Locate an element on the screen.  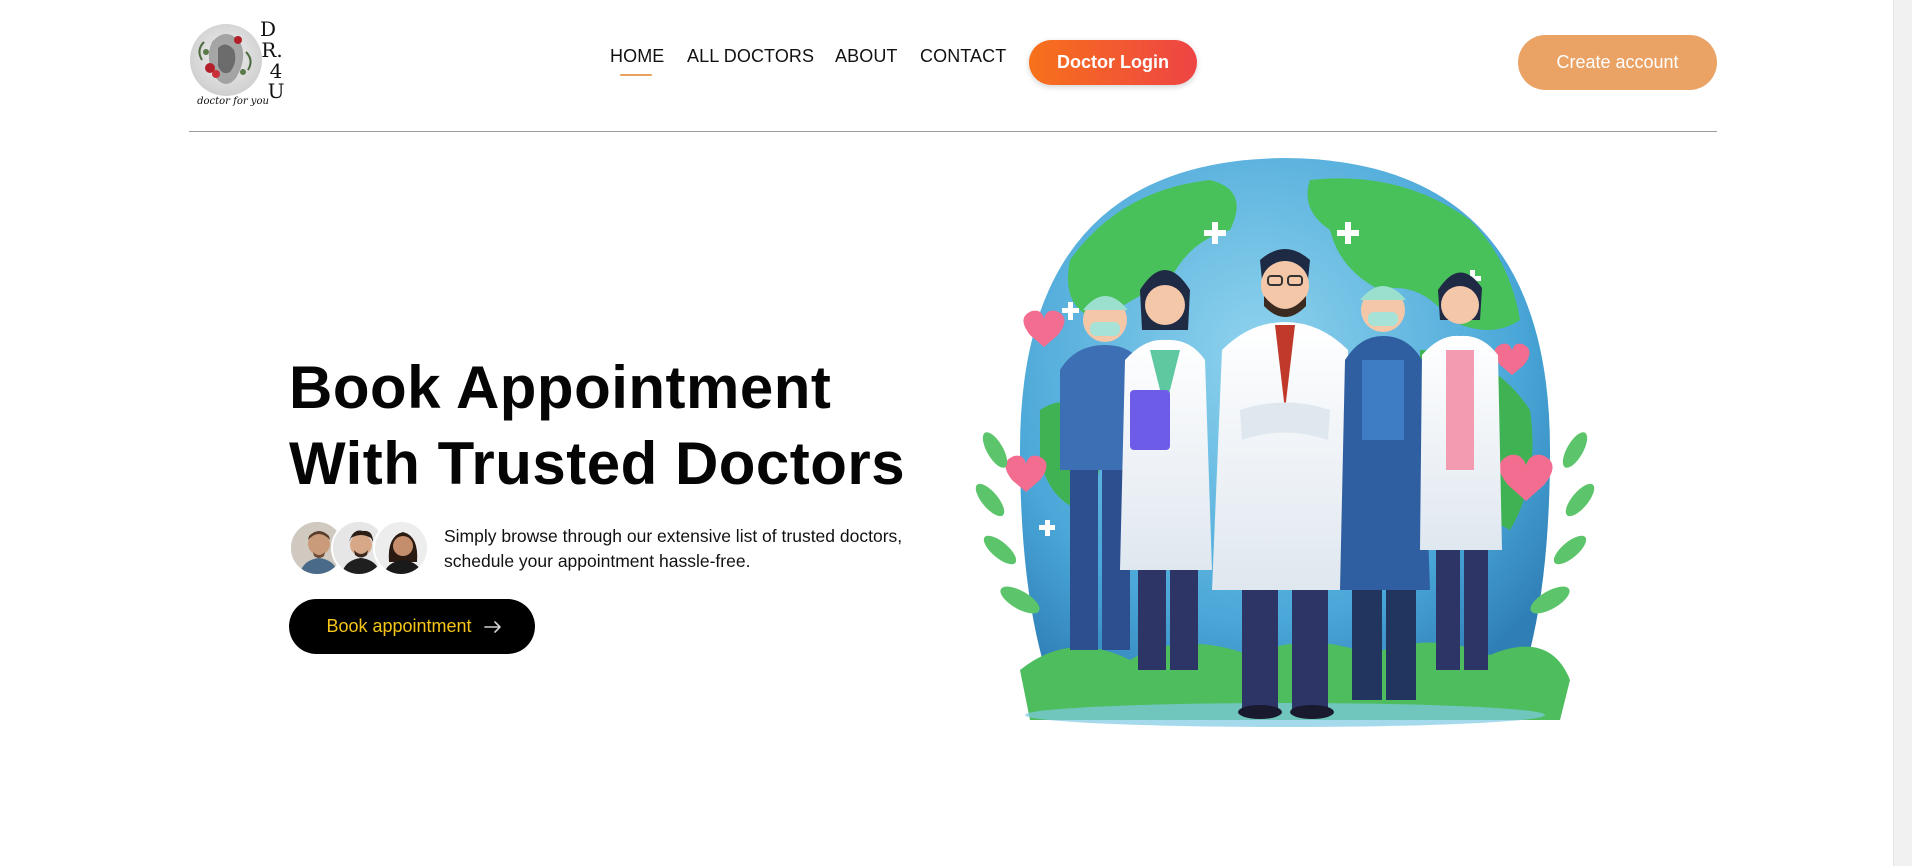
arrow-right-icon is located at coordinates (492, 626).